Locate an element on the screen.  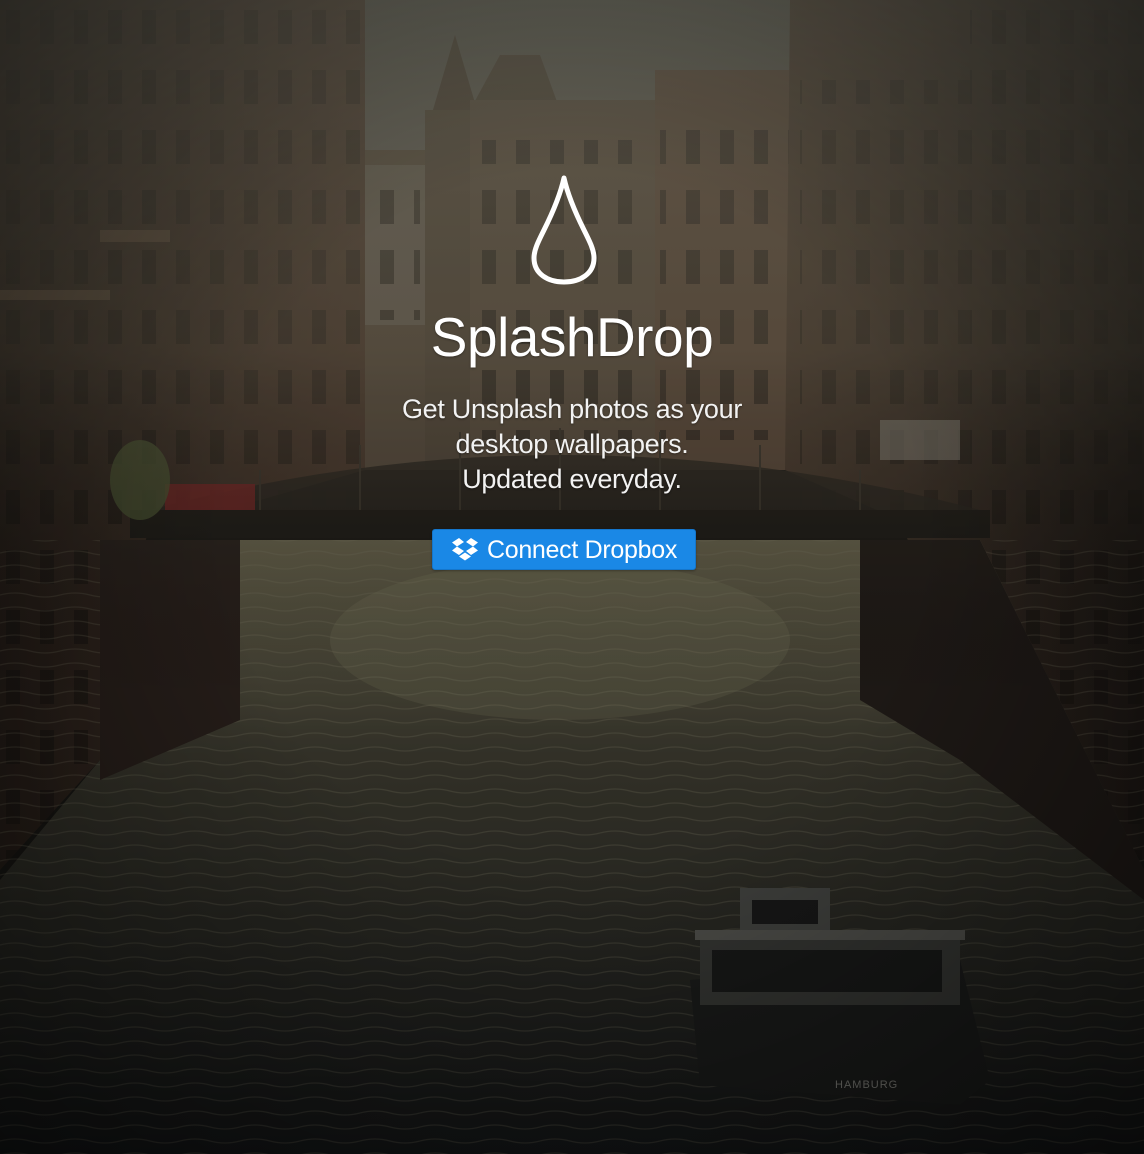
connect-dropbox-button: Connect Dropbox is located at coordinates (564, 549).